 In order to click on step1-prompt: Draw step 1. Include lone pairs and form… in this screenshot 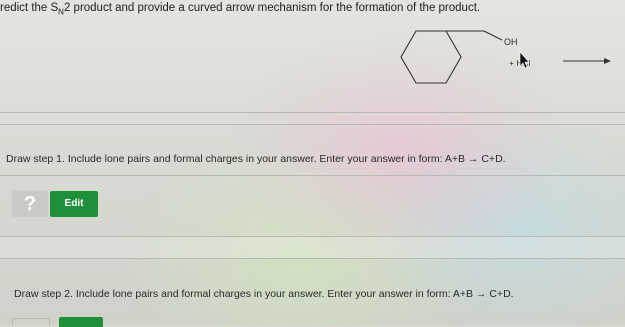, I will do `click(256, 159)`.